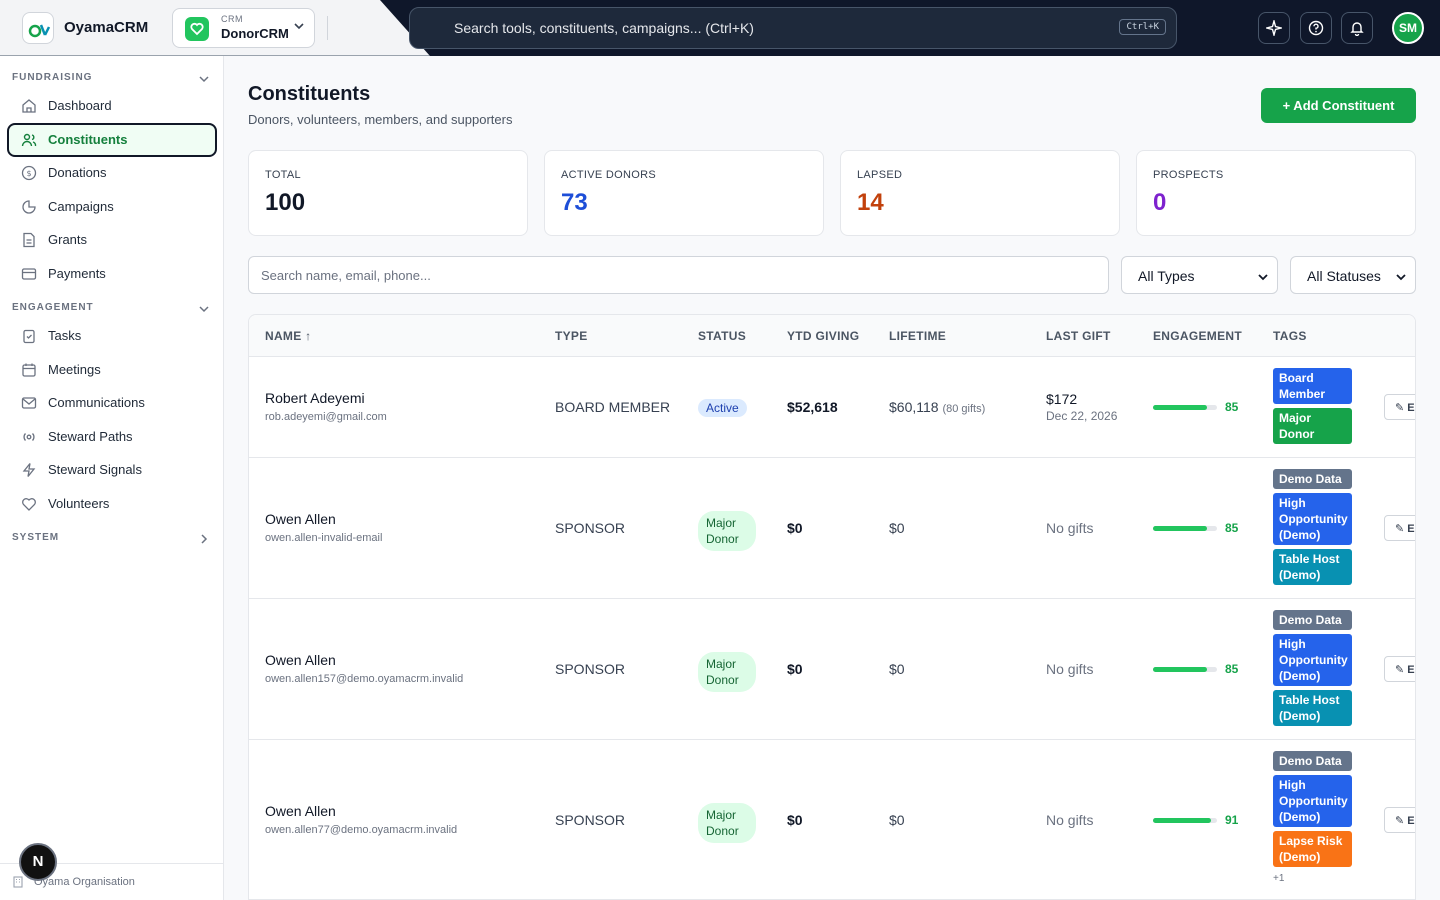 The width and height of the screenshot is (1440, 900). What do you see at coordinates (812, 407) in the screenshot?
I see `ytd-giving: $52,618` at bounding box center [812, 407].